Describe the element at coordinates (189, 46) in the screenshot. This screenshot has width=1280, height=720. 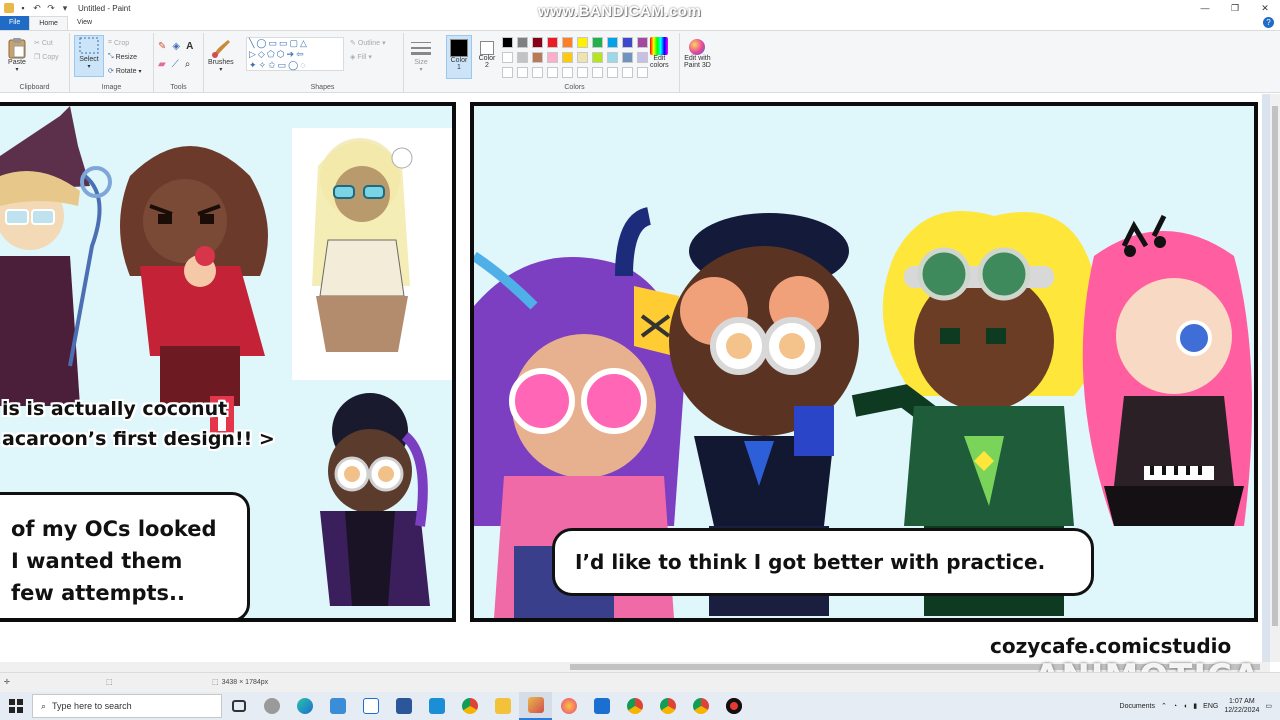
I see `text-icon: A` at that location.